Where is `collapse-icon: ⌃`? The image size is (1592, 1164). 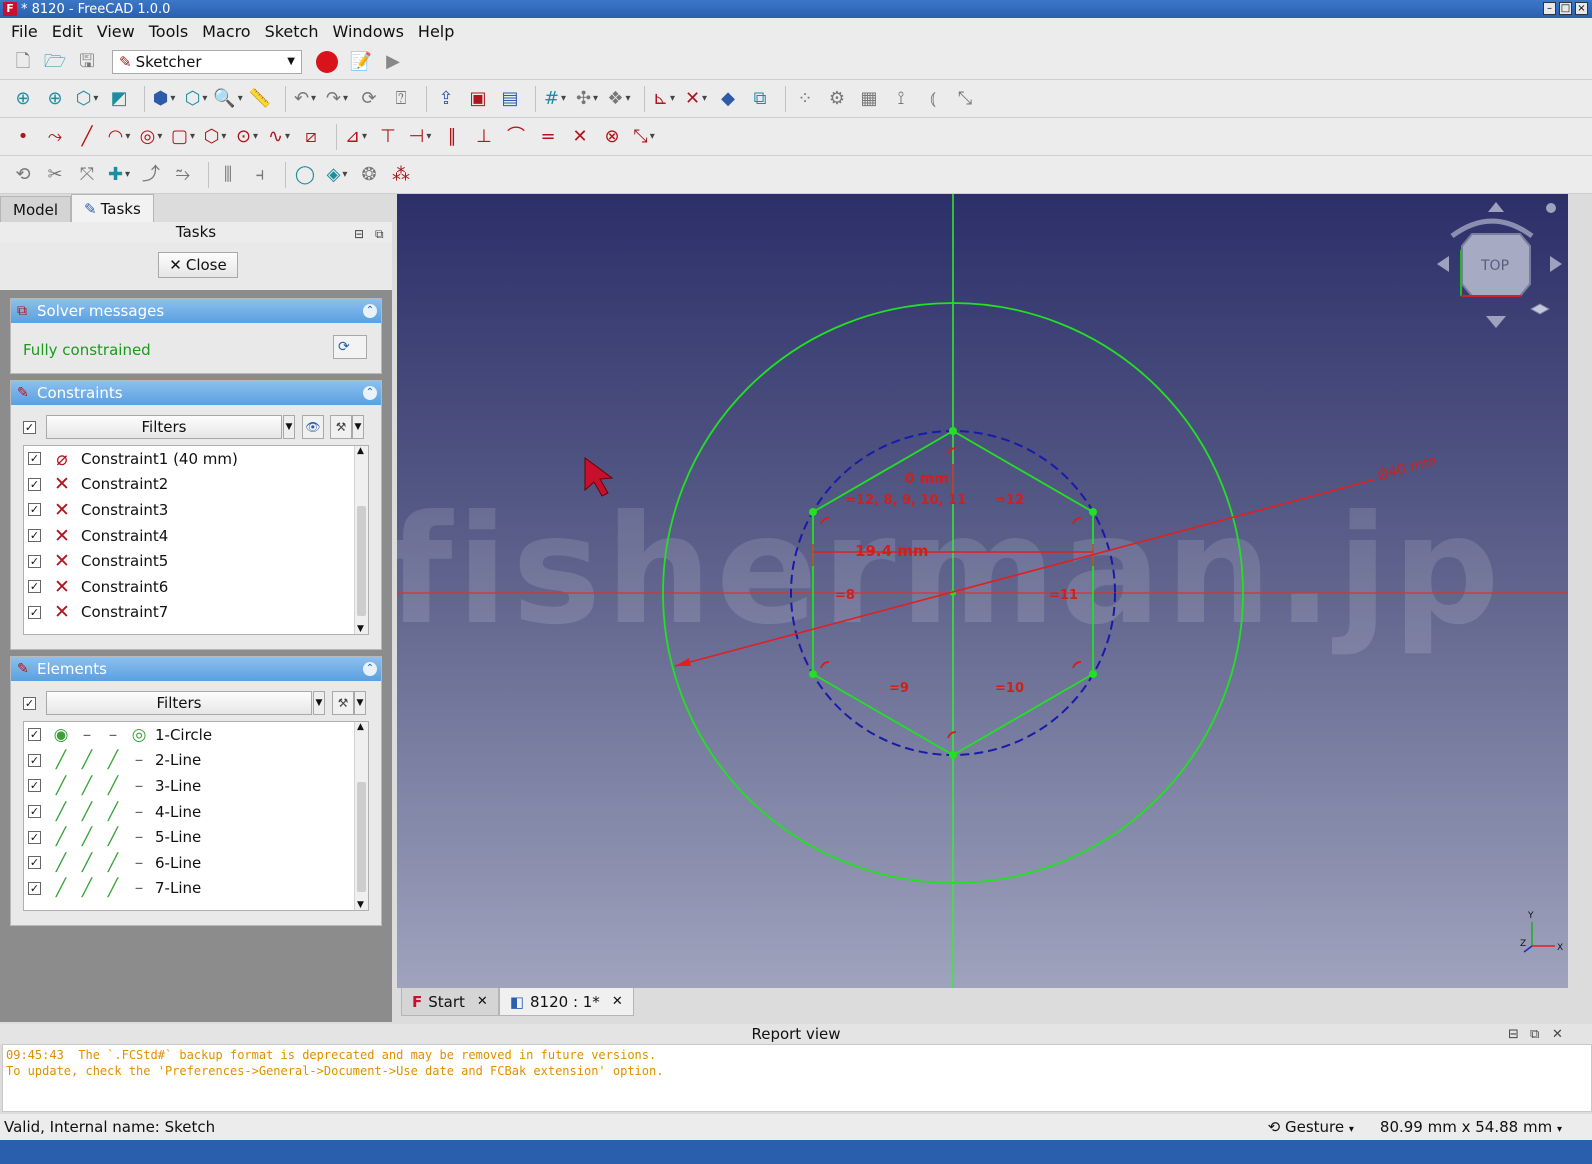 collapse-icon: ⌃ is located at coordinates (370, 311).